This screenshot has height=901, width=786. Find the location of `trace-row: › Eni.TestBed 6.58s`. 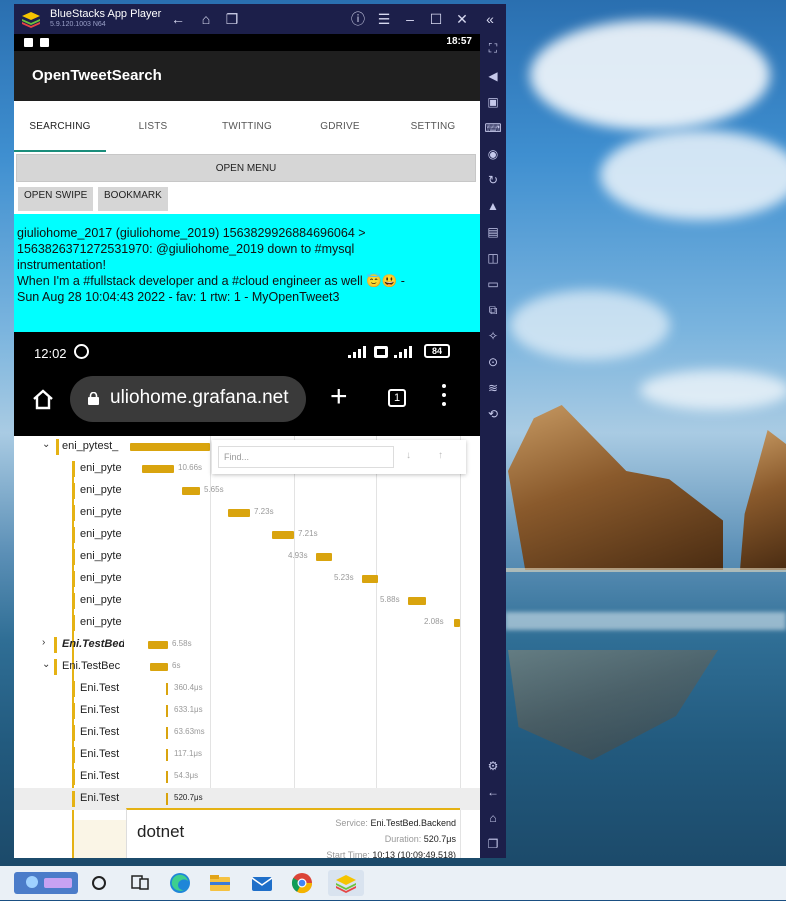

trace-row: › Eni.TestBed 6.58s is located at coordinates (247, 645).